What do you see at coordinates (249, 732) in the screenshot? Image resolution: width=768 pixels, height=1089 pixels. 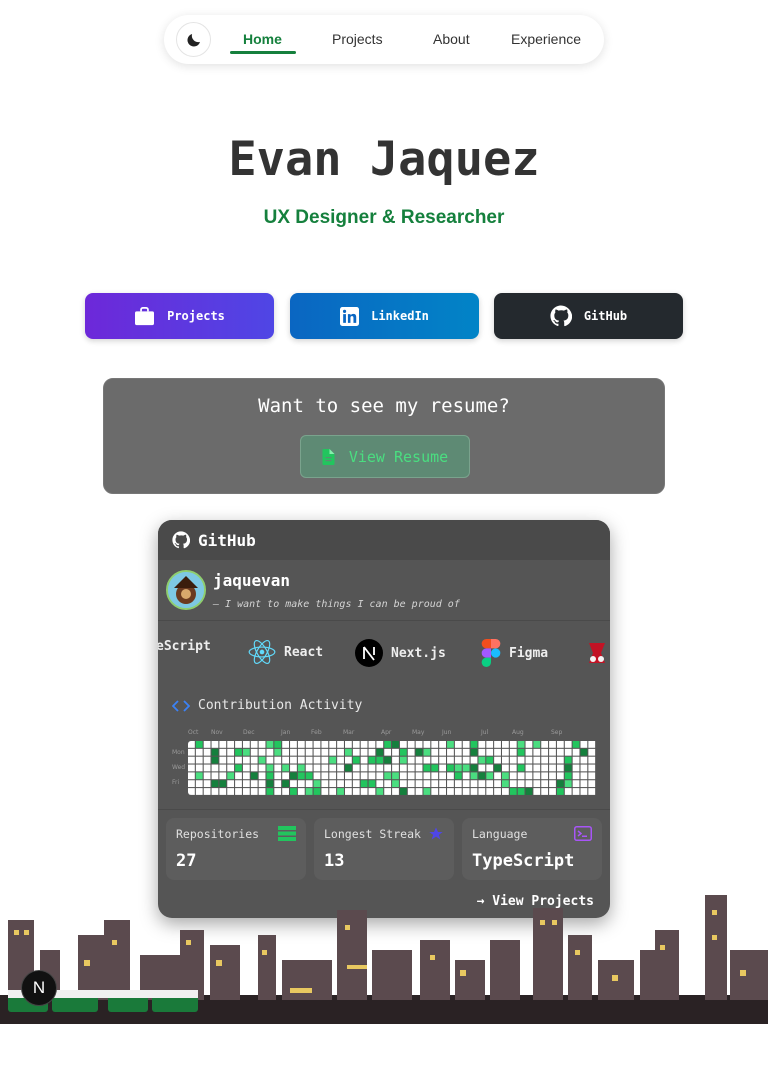 I see `month-label: Dec` at bounding box center [249, 732].